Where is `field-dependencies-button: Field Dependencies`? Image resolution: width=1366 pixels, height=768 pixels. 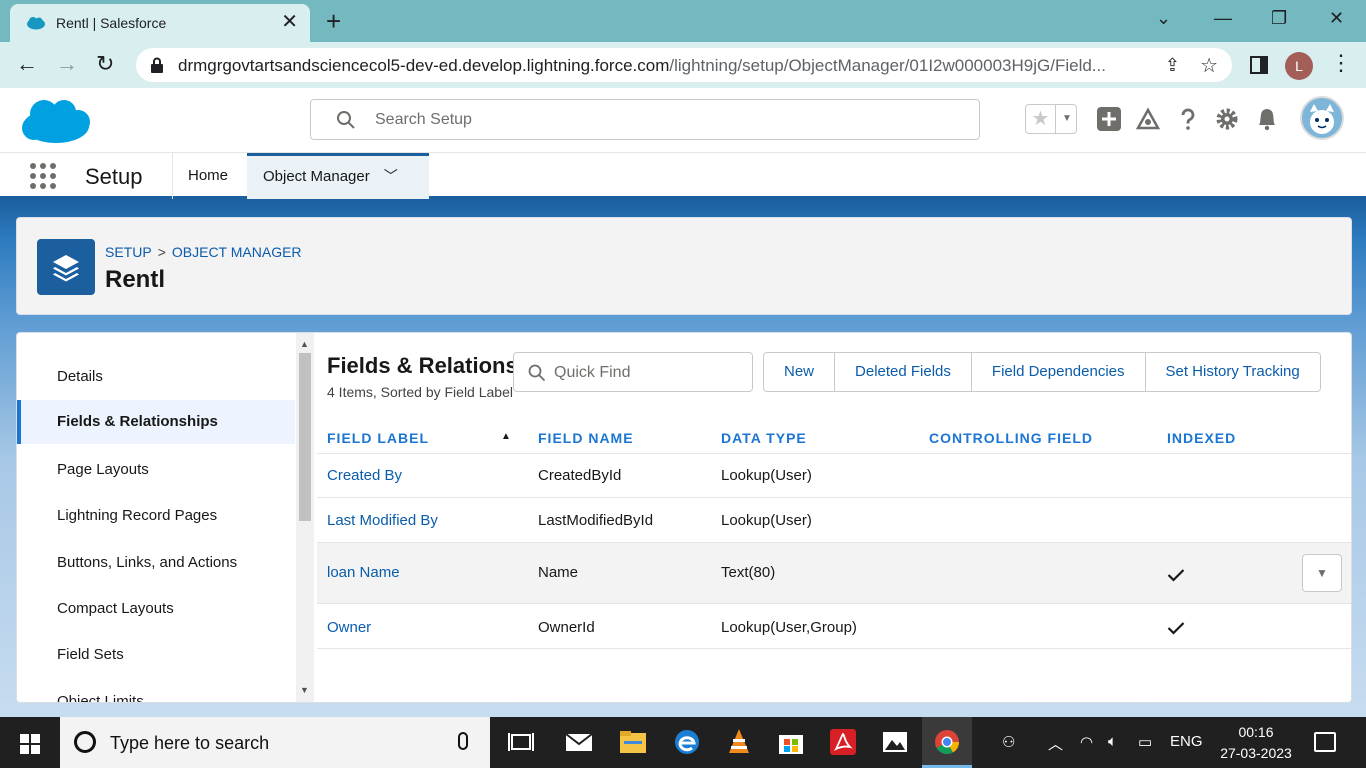
field-dependencies-button: Field Dependencies is located at coordinates (1058, 372).